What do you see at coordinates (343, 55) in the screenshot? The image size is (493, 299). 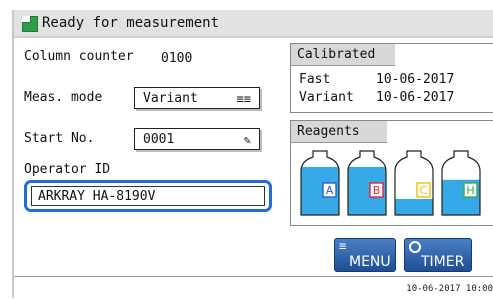 I see `calibrated-title: Calibrated` at bounding box center [343, 55].